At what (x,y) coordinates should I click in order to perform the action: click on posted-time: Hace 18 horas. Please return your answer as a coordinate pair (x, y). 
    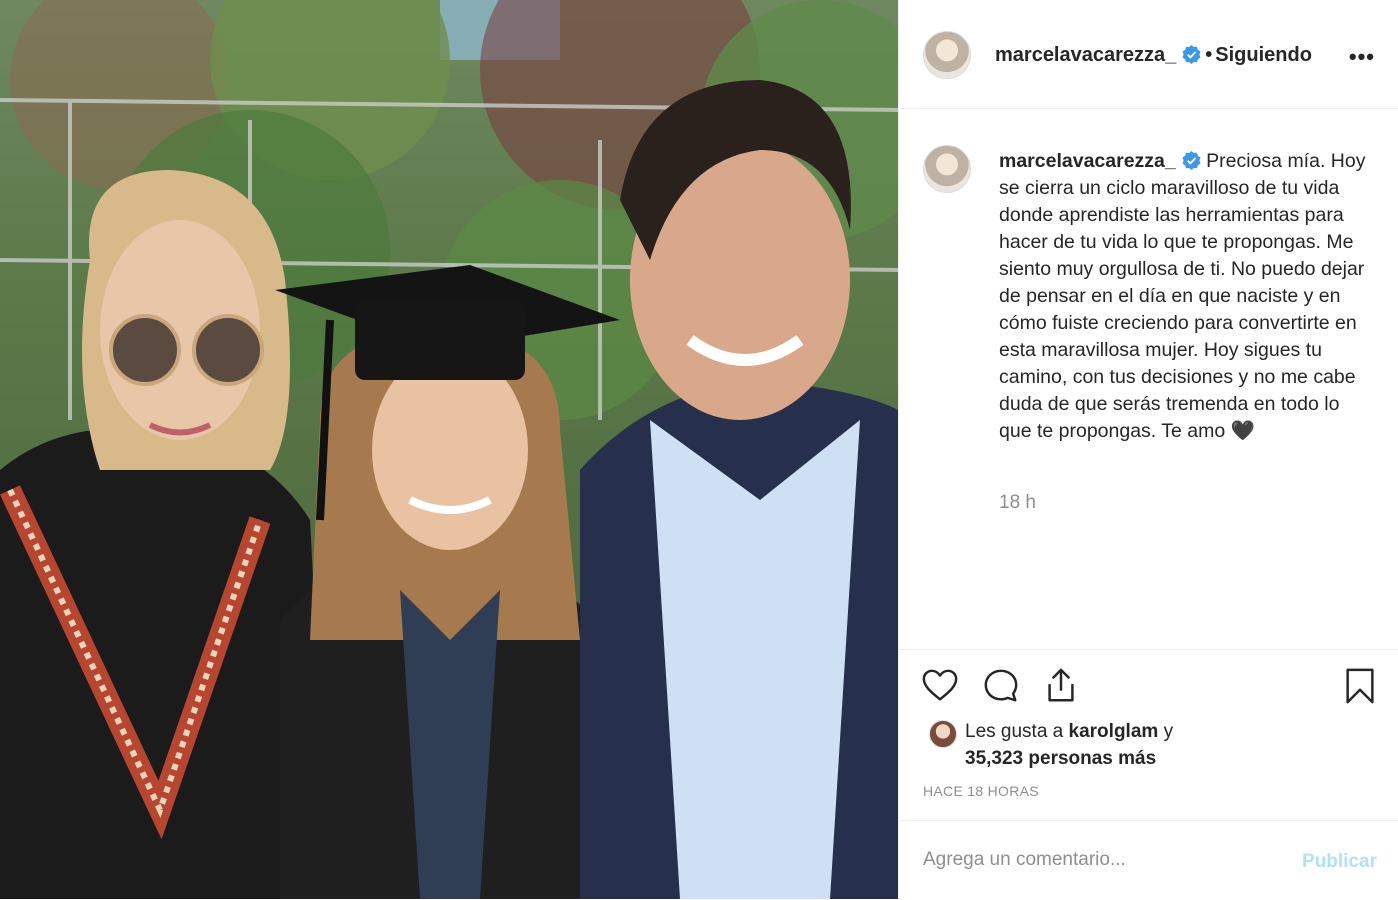
    Looking at the image, I should click on (981, 791).